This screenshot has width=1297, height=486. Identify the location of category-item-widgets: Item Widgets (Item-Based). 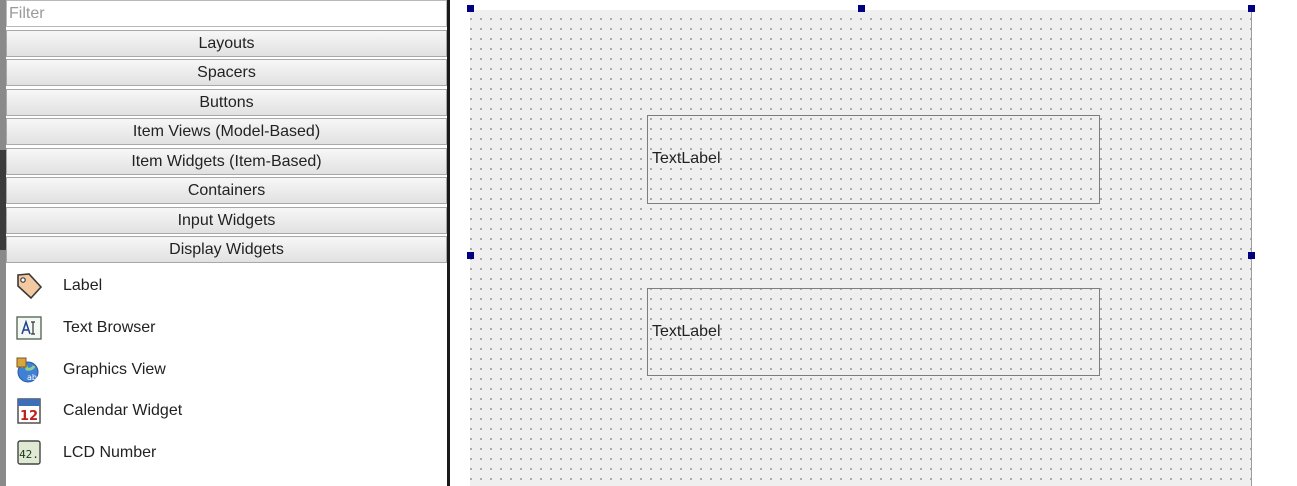
(226, 161).